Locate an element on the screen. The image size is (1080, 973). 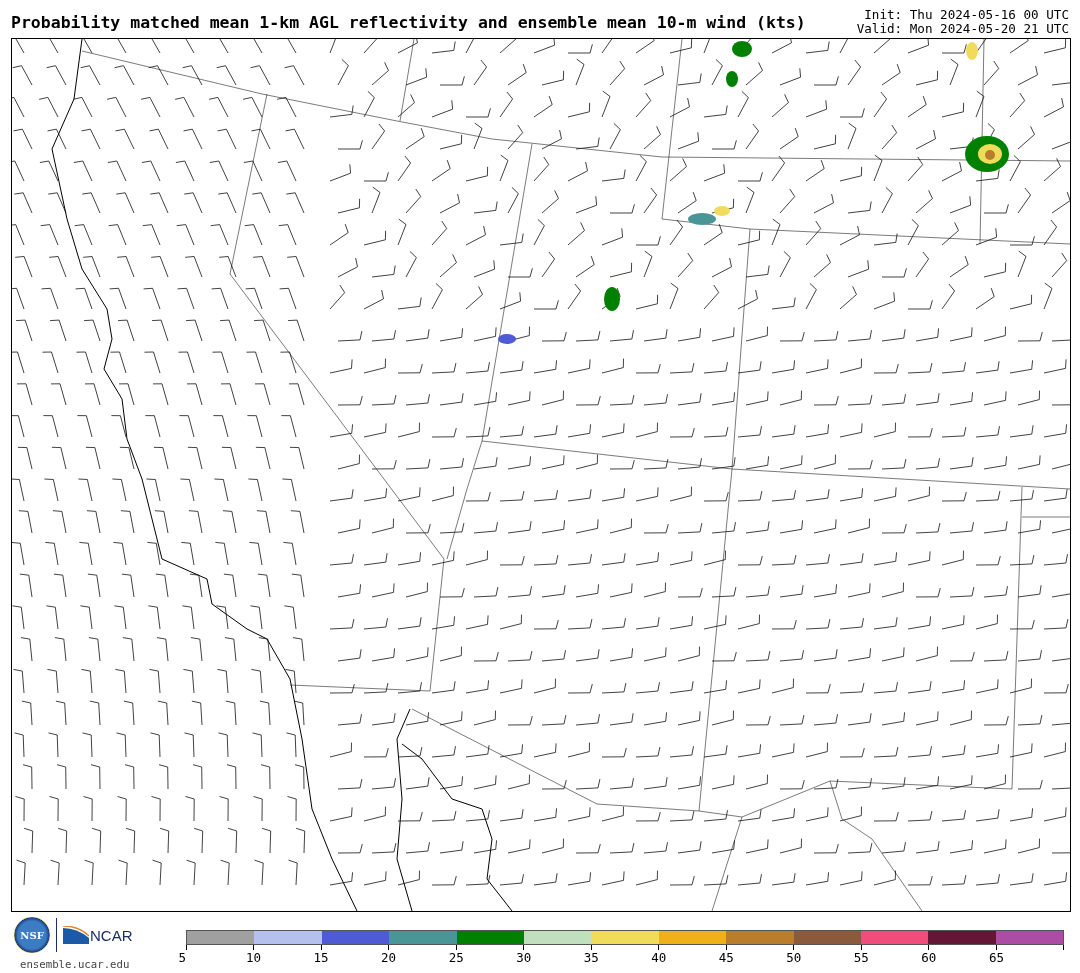
valid-time: Valid: Mon 2024-05-20 21 UTC is located at coordinates (962, 29).